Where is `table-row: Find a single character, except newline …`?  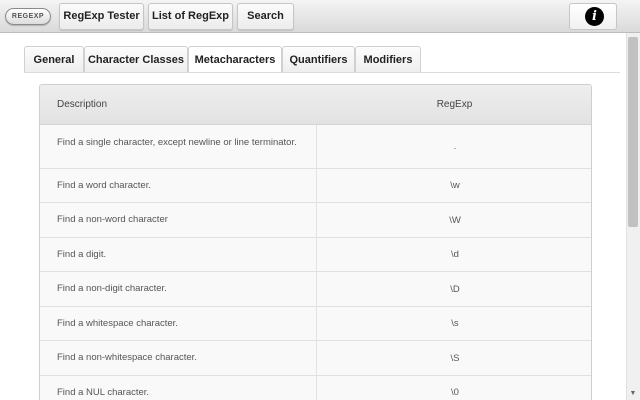
table-row: Find a single character, except newline … is located at coordinates (315, 147).